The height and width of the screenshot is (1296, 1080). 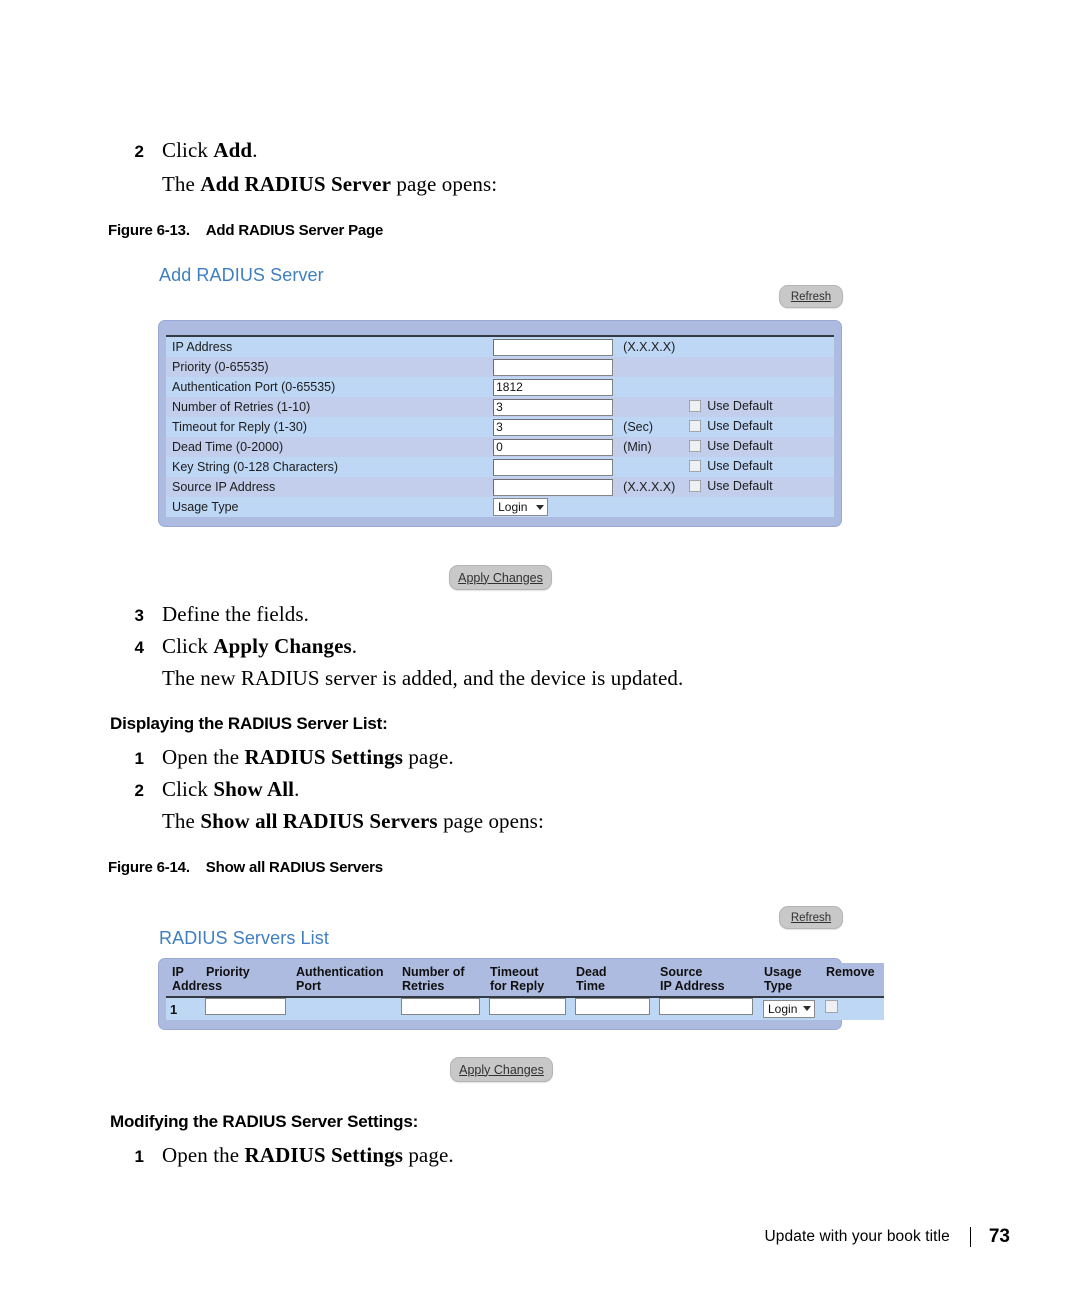 What do you see at coordinates (612, 980) in the screenshot?
I see `col-dead-time: Dead Time` at bounding box center [612, 980].